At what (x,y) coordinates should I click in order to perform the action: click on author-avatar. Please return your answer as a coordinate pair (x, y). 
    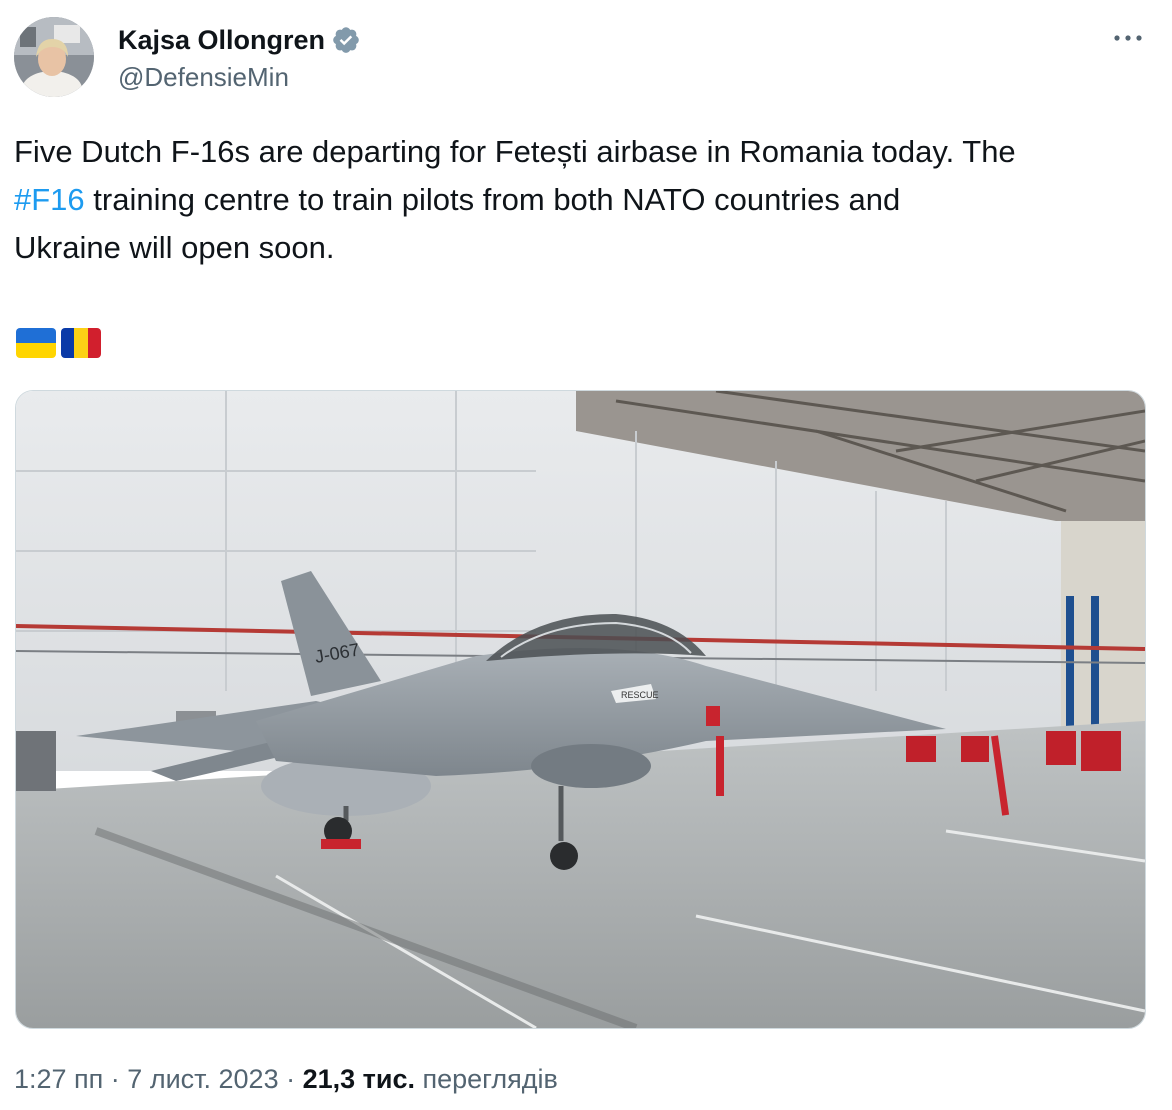
    Looking at the image, I should click on (54, 57).